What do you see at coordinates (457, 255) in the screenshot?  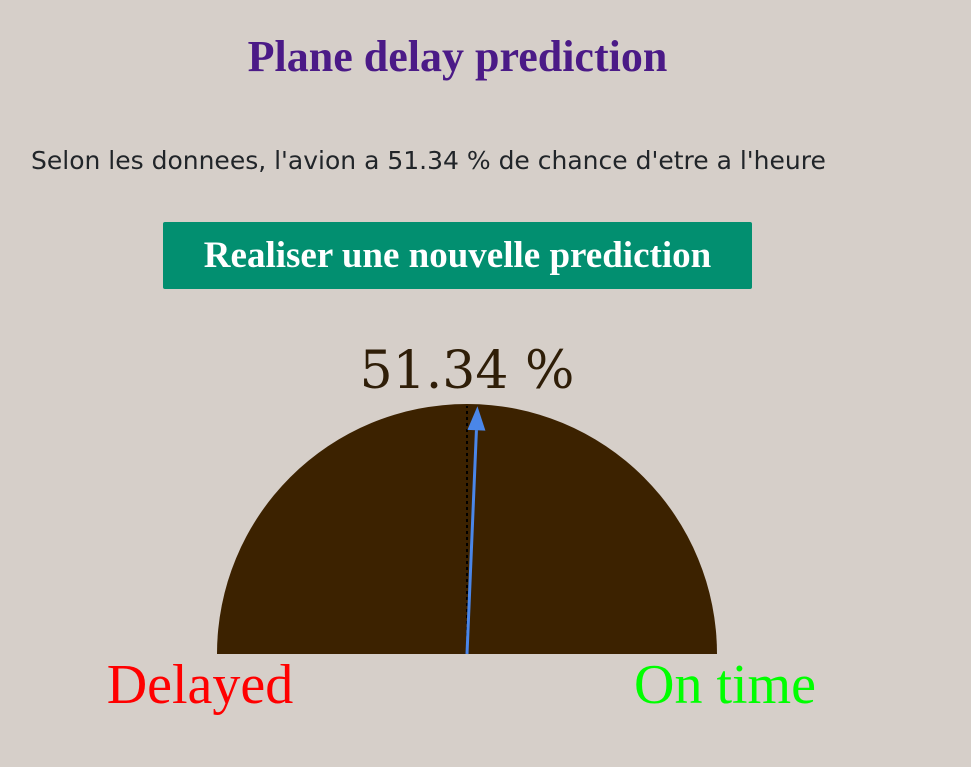 I see `new-prediction-button: Realiser une nouvelle prediction` at bounding box center [457, 255].